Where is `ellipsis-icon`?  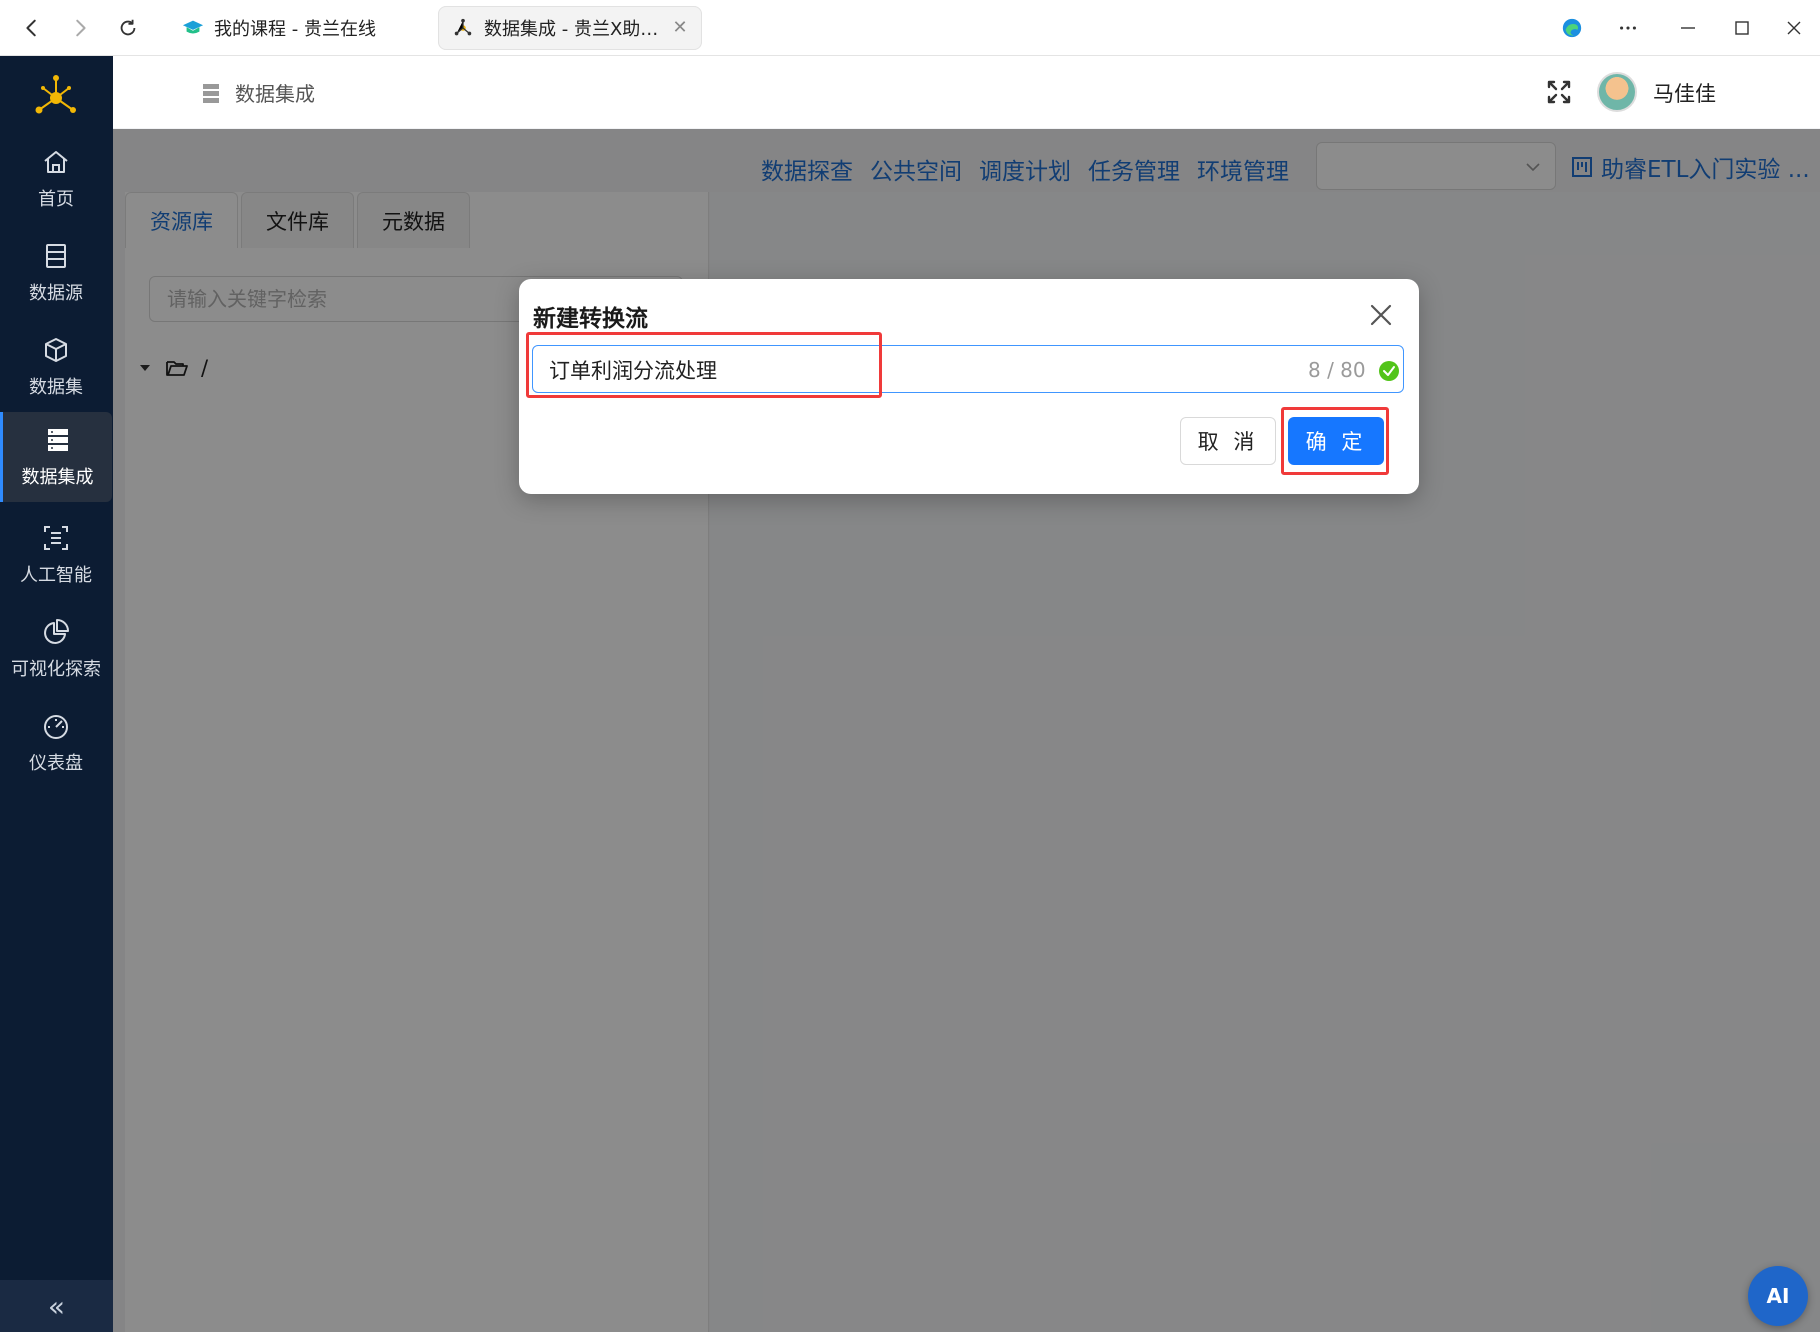 ellipsis-icon is located at coordinates (1628, 28).